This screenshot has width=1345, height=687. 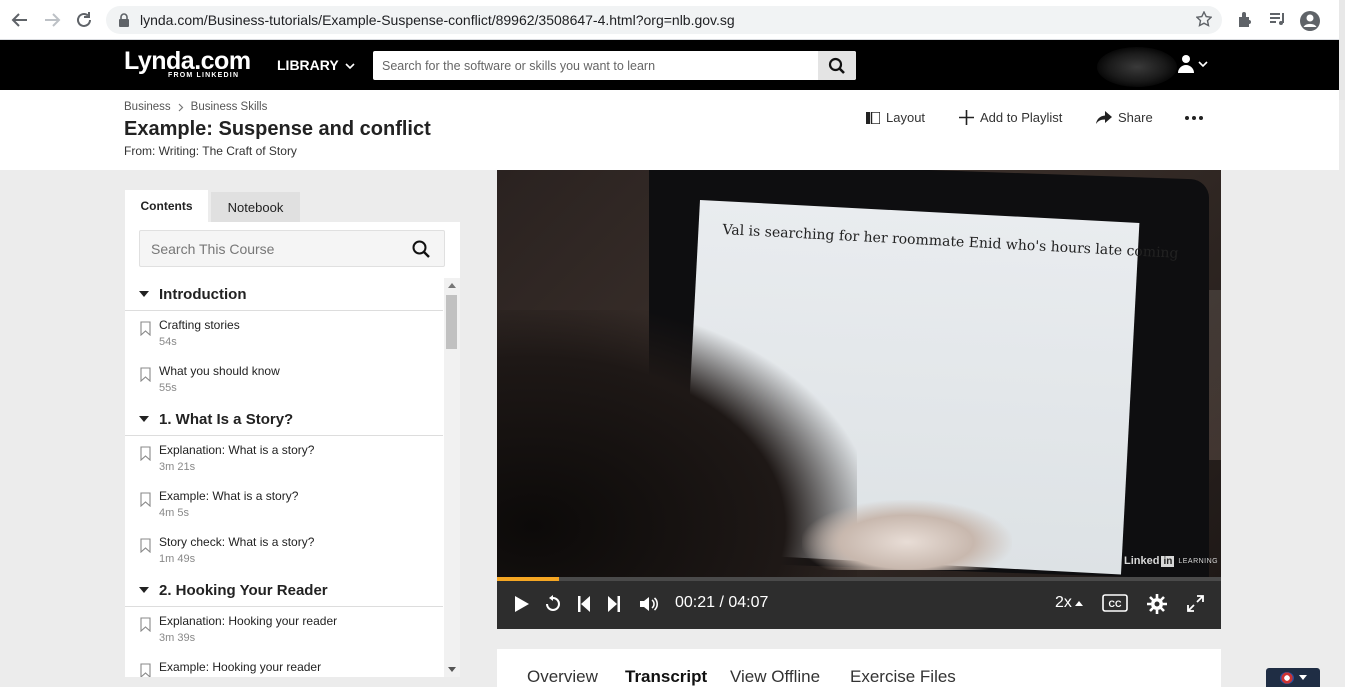 What do you see at coordinates (1021, 117) in the screenshot?
I see `add-to-playlist-label: Add to Playlist` at bounding box center [1021, 117].